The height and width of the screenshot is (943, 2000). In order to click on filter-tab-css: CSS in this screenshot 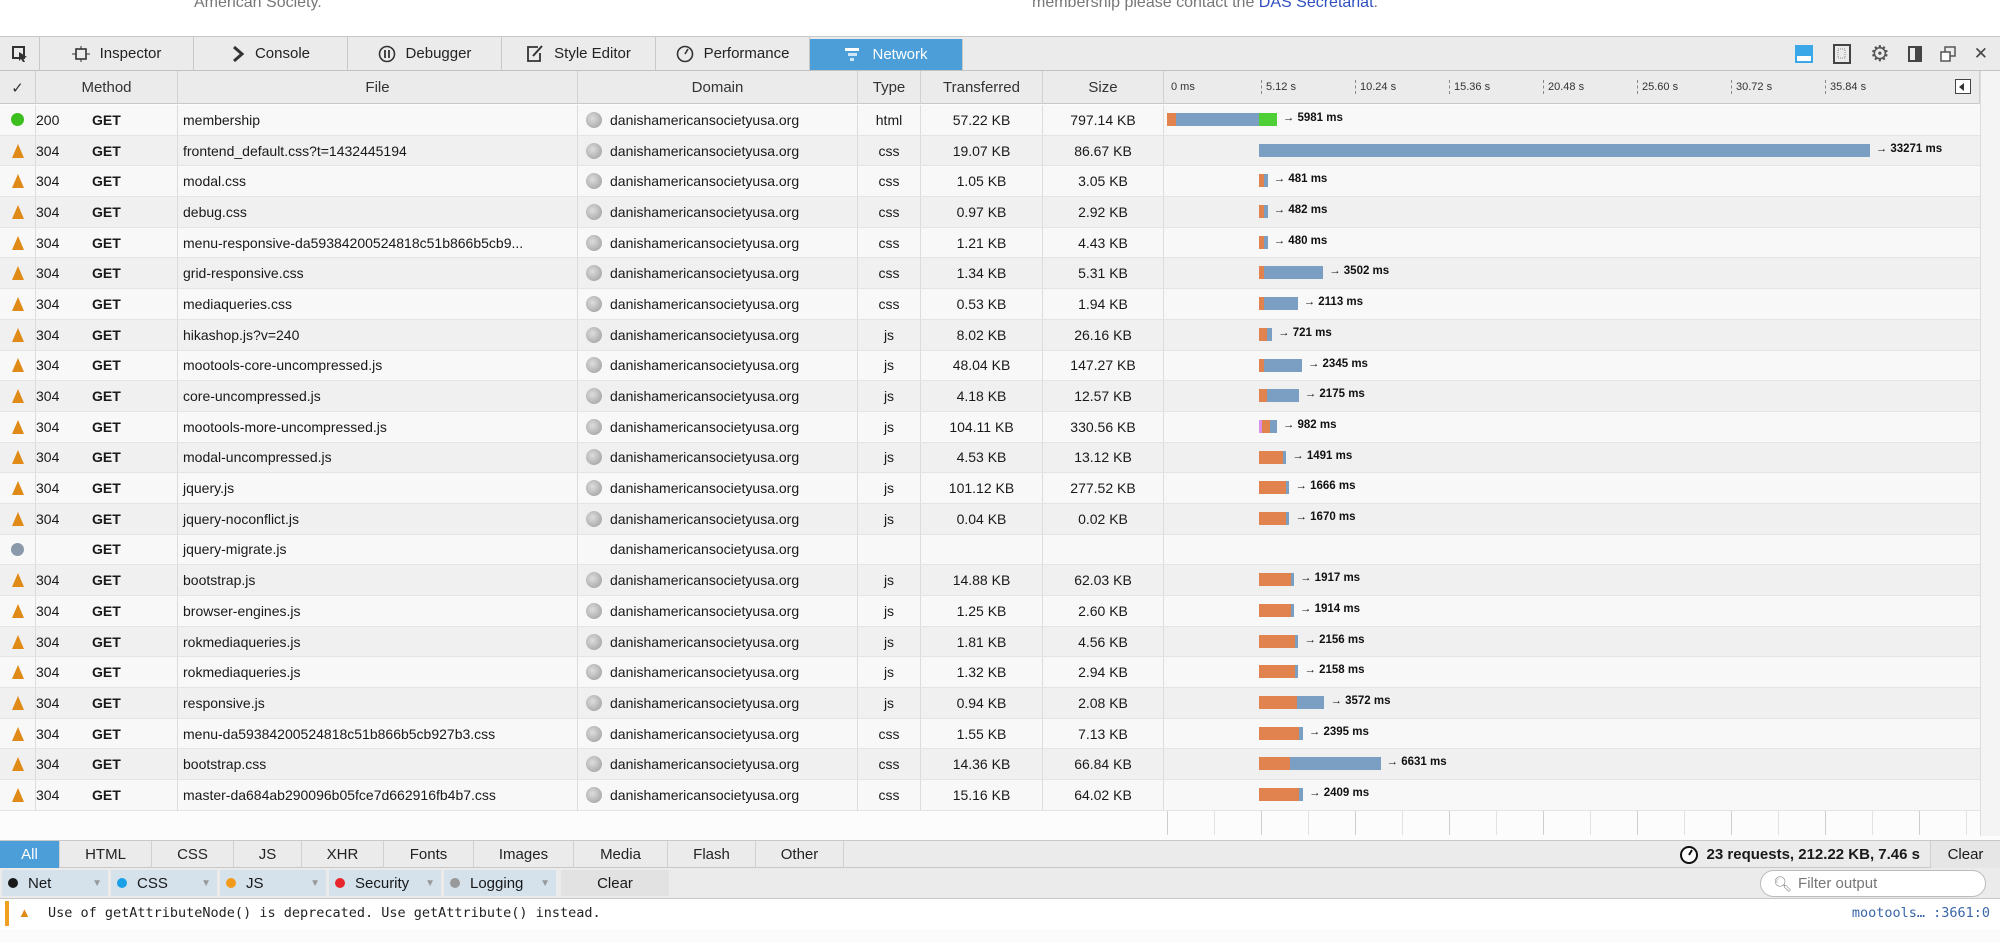, I will do `click(193, 854)`.